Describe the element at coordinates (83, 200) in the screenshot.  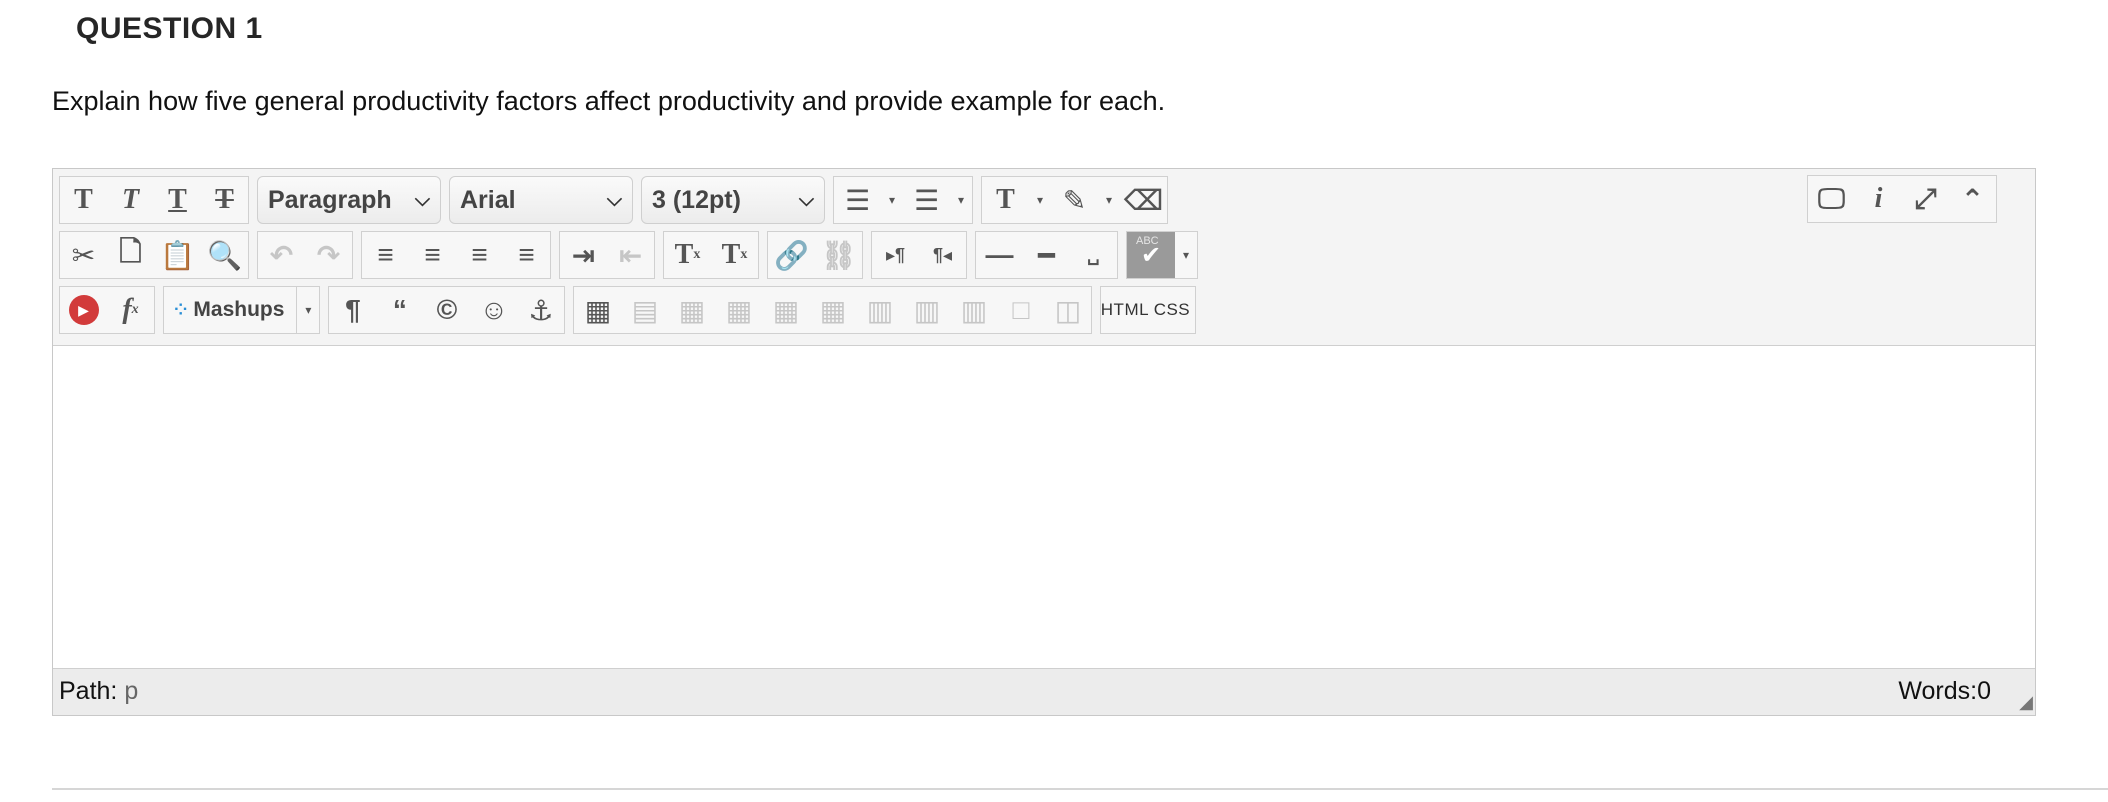
I see `bold-icon: T` at that location.